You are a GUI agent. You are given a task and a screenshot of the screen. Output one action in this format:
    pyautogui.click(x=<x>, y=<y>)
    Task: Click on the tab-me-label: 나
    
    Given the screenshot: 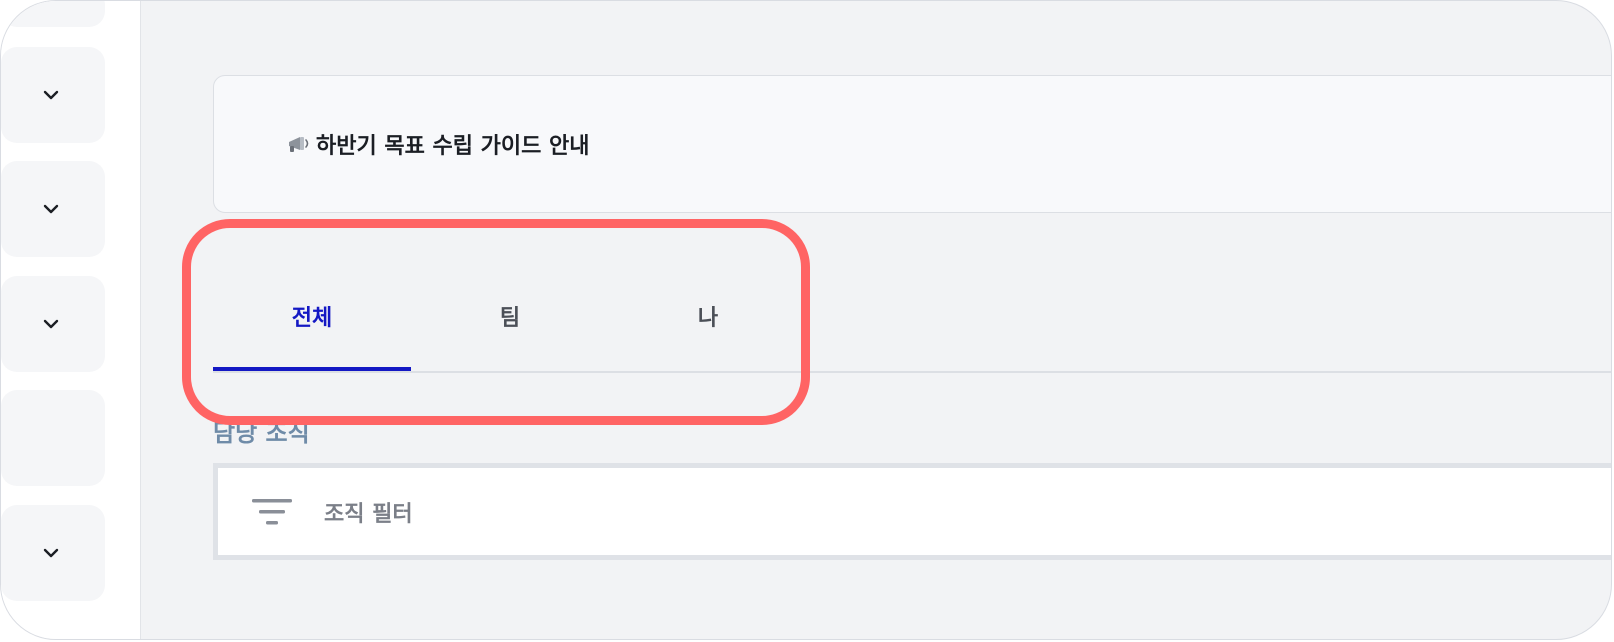 What is the action you would take?
    pyautogui.click(x=708, y=318)
    